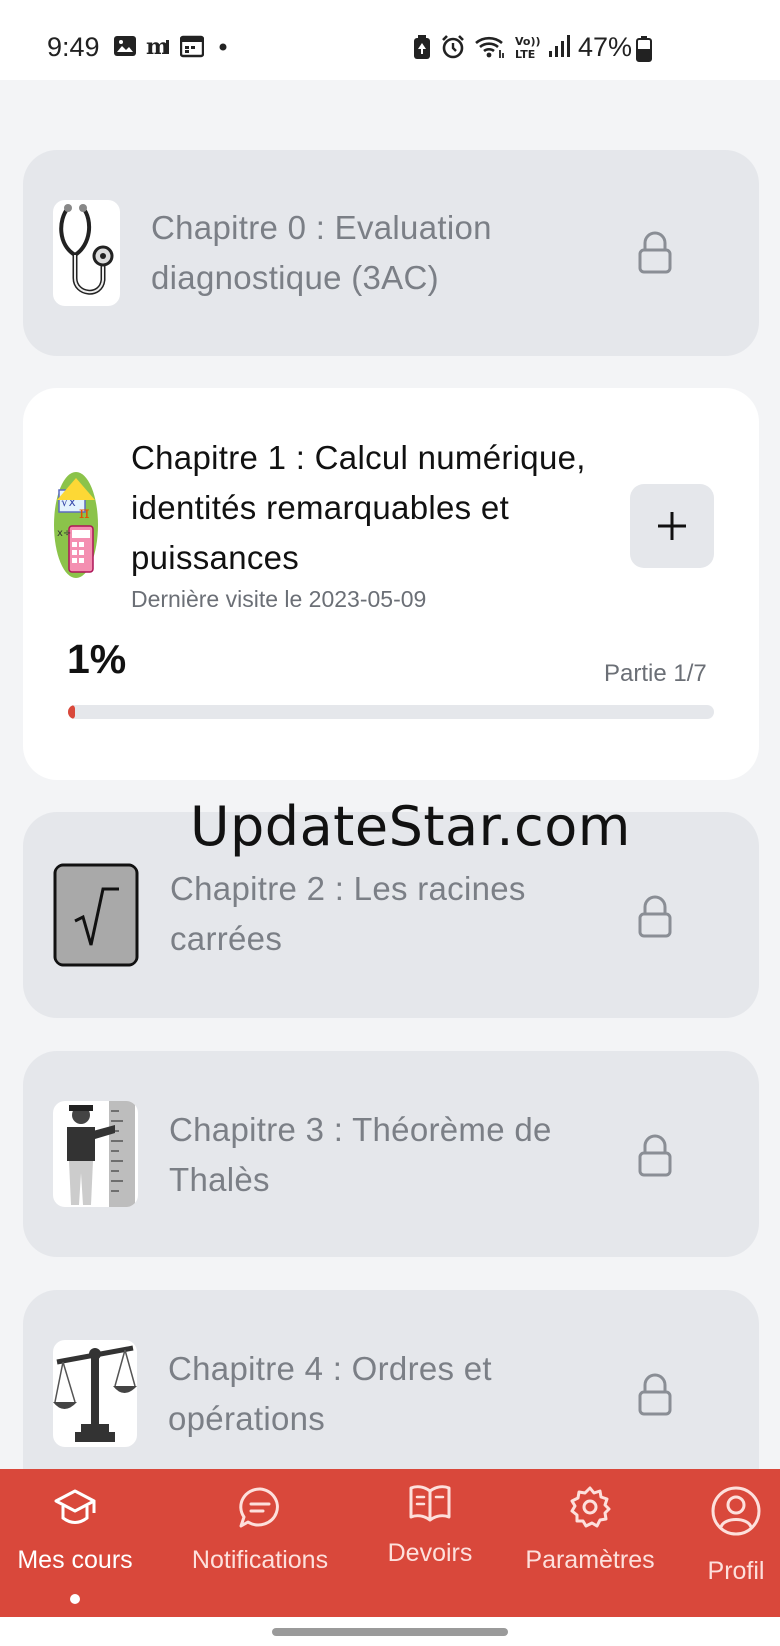 The width and height of the screenshot is (780, 1646). Describe the element at coordinates (430, 1503) in the screenshot. I see `book-icon` at that location.